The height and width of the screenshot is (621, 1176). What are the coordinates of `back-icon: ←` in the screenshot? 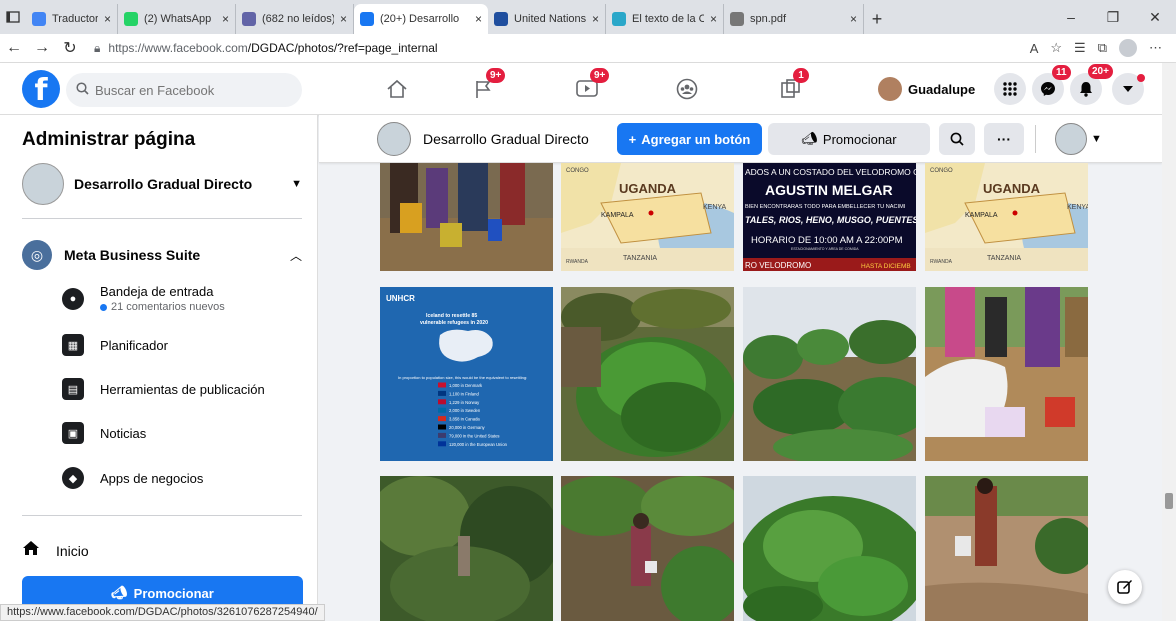 It's located at (14, 48).